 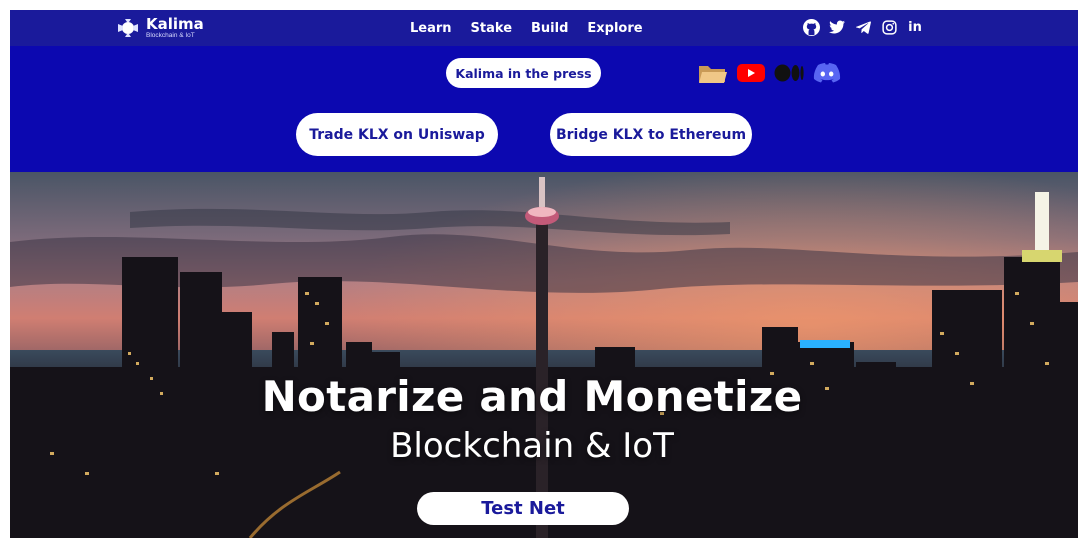 I want to click on brand-name: Kalima, so click(x=175, y=23).